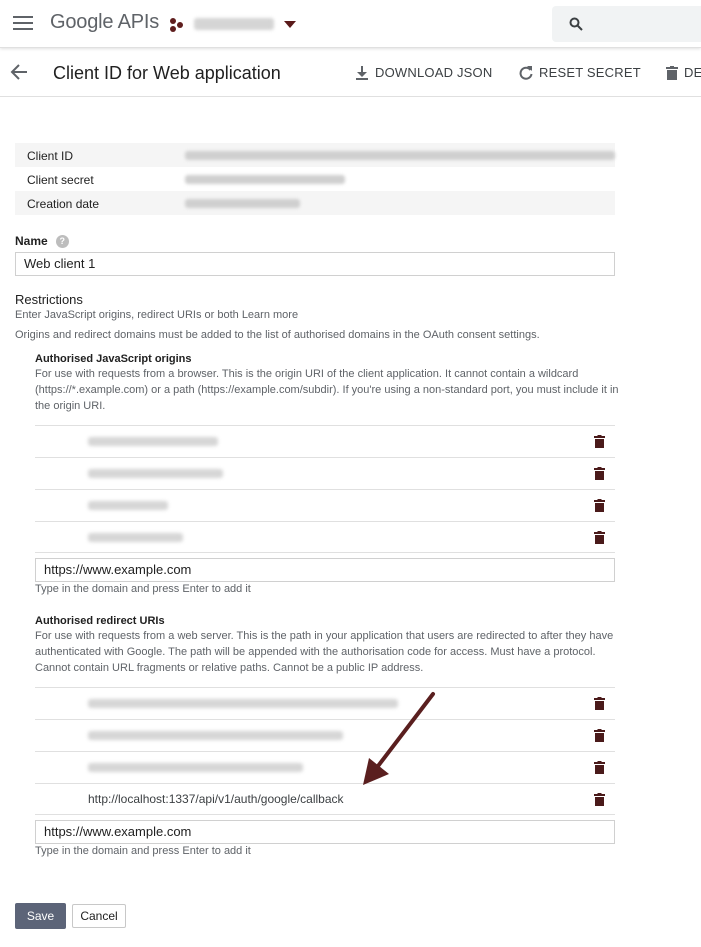 This screenshot has width=701, height=947. Describe the element at coordinates (99, 916) in the screenshot. I see `cancel-button: Cancel` at that location.